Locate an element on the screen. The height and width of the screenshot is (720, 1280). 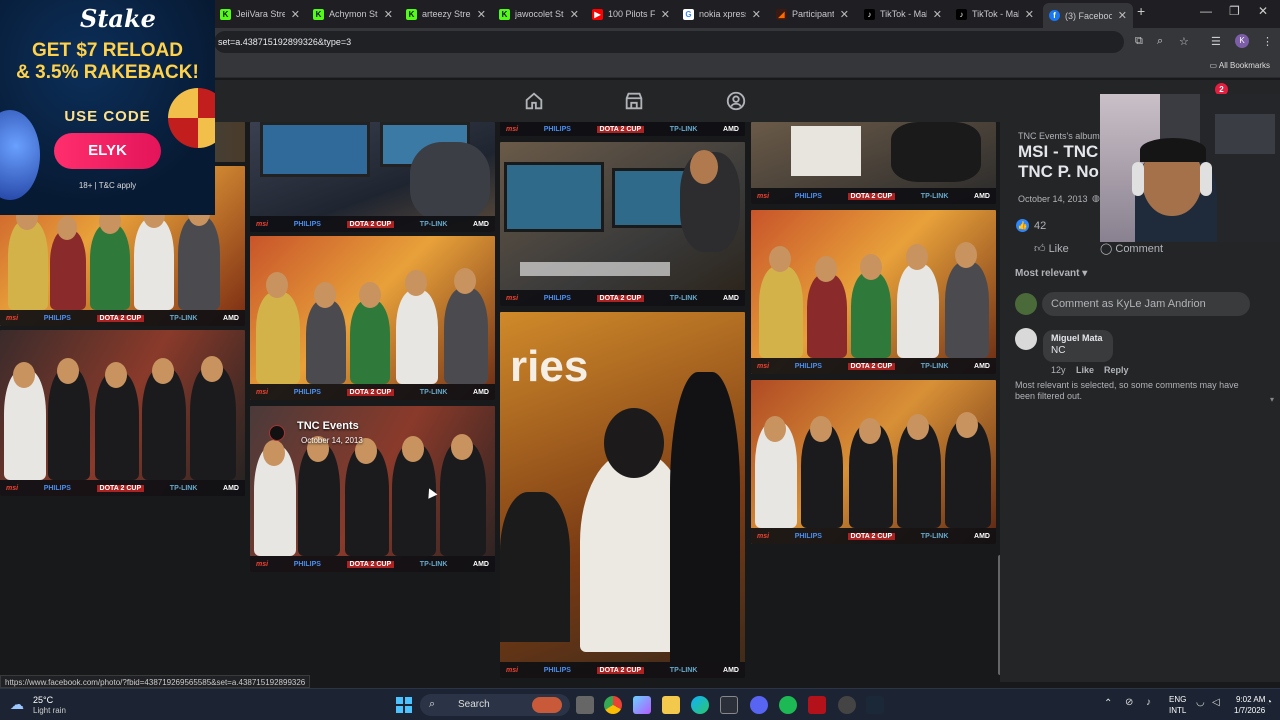
all-bookmarks-button: ▭ All Bookmarks is located at coordinates (1240, 65).